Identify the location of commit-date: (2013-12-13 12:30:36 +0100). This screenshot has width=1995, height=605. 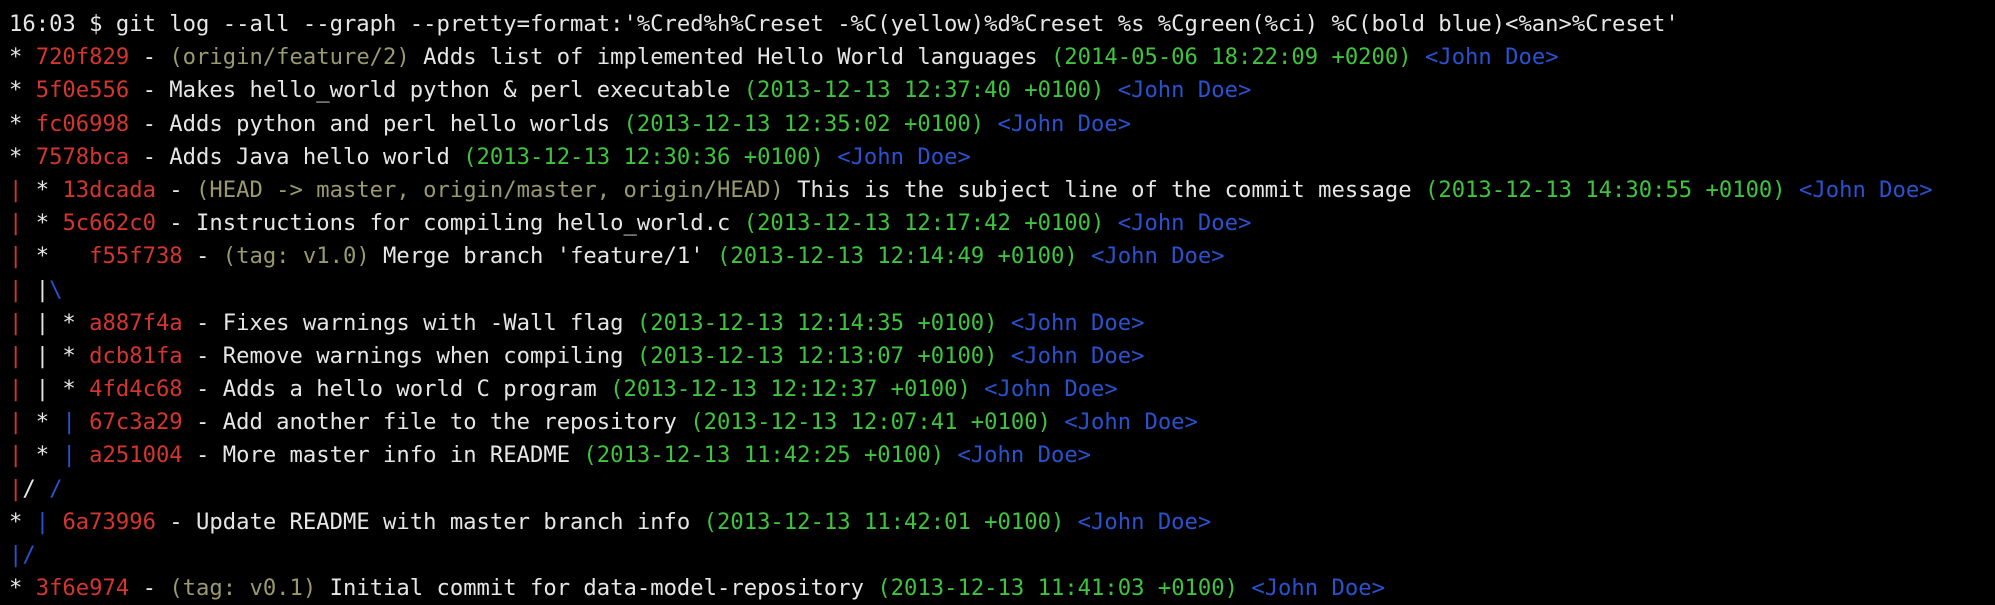
(643, 156).